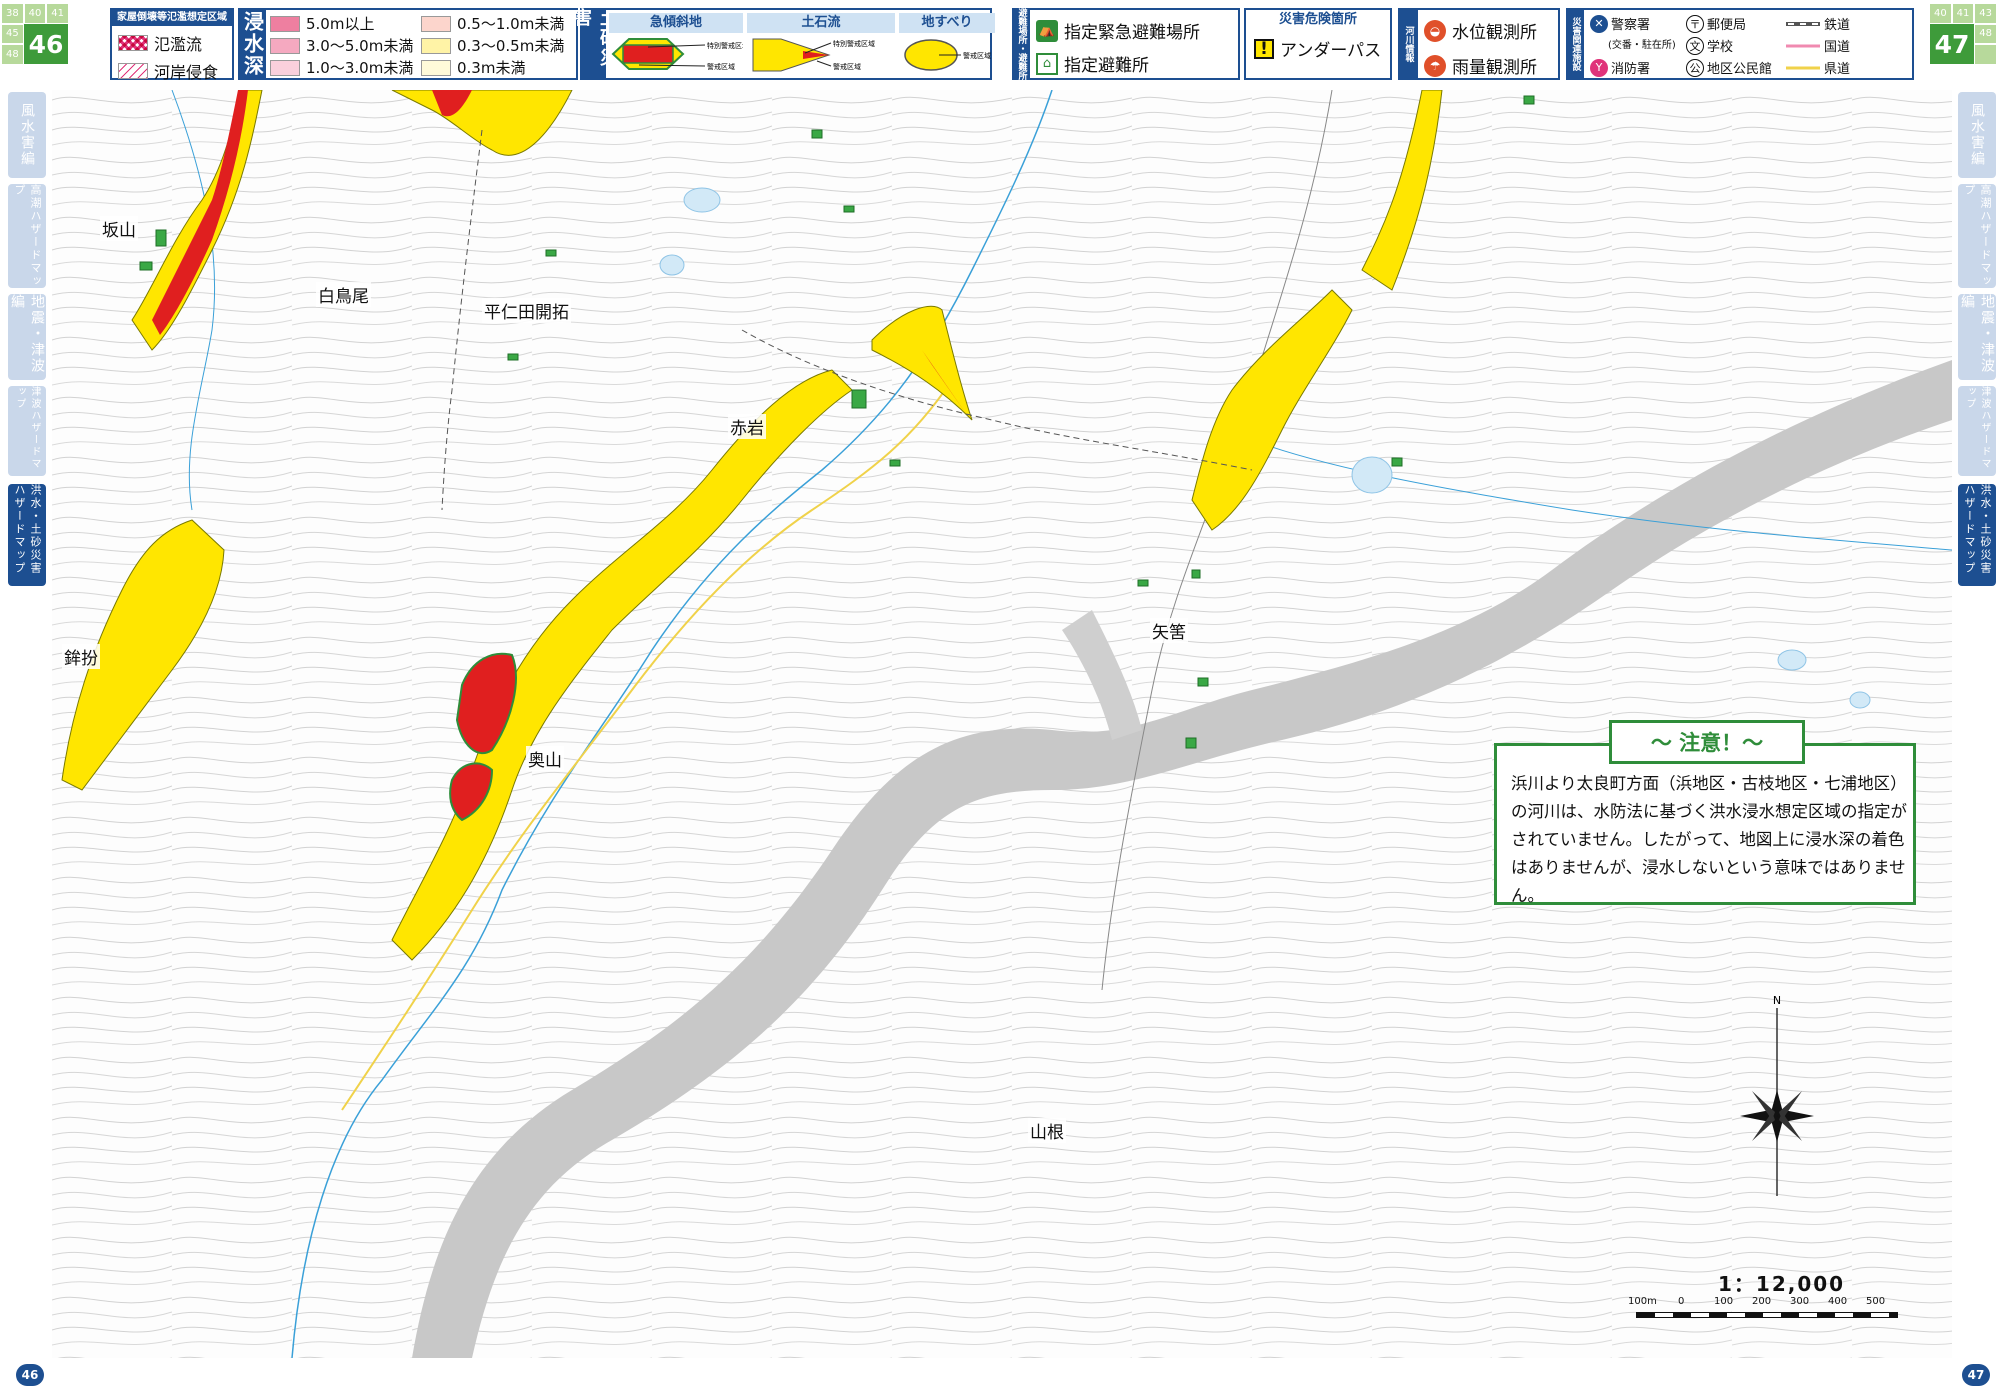 The width and height of the screenshot is (2000, 1391). I want to click on mini-page: 38, so click(12, 13).